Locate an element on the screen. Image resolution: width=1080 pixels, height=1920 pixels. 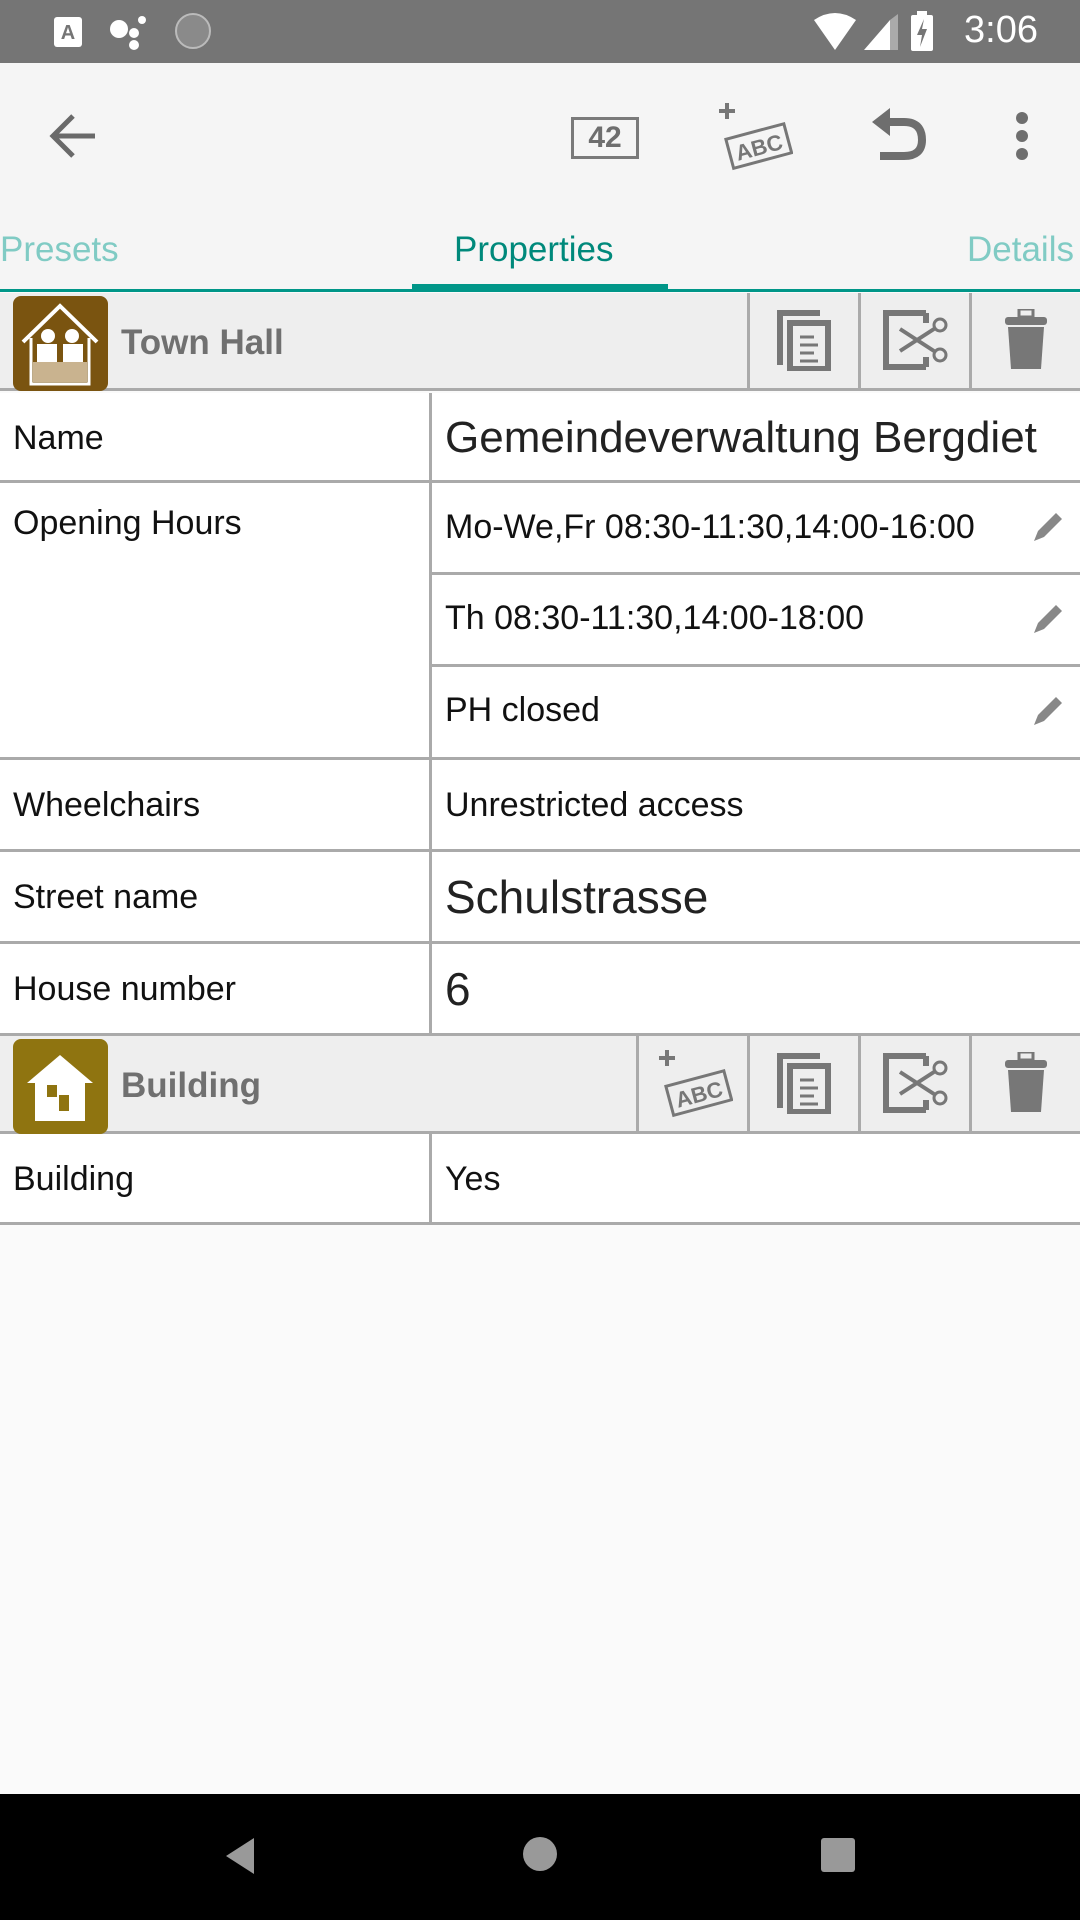
tag-count-icon: 42 is located at coordinates (605, 138).